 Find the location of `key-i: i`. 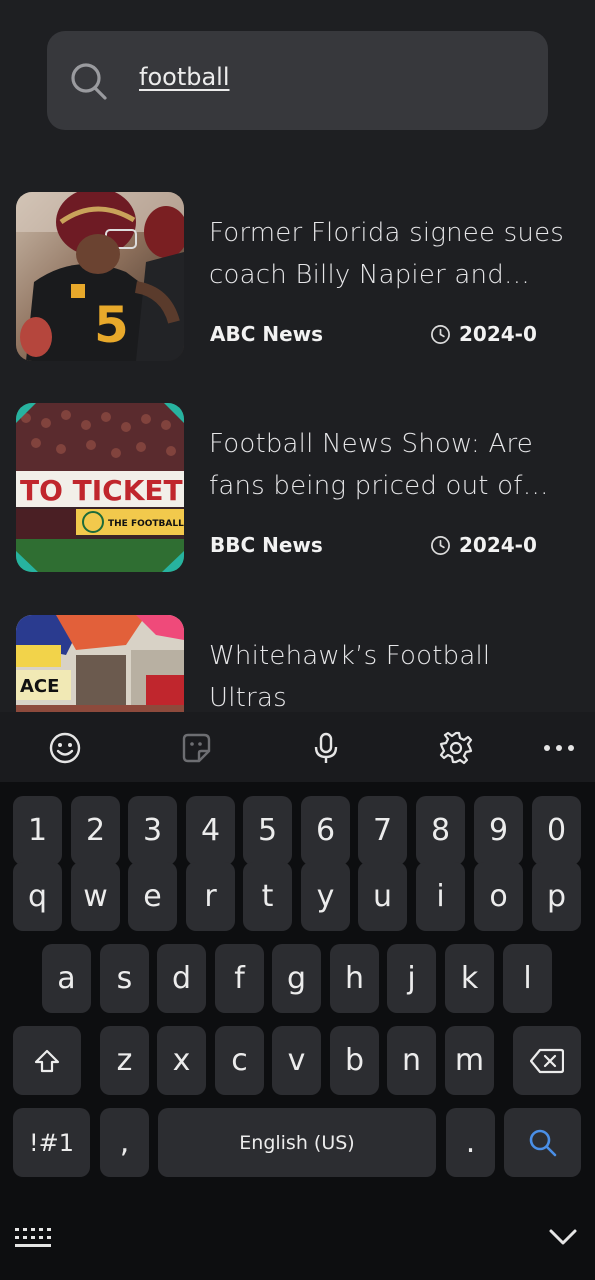

key-i: i is located at coordinates (440, 896).